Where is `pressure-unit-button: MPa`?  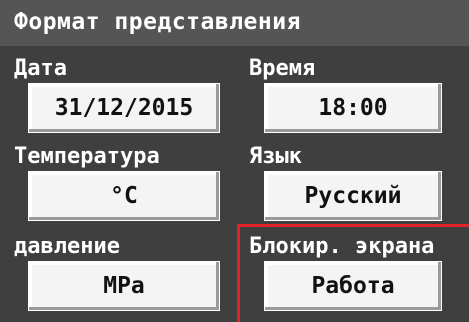 pressure-unit-button: MPa is located at coordinates (124, 286).